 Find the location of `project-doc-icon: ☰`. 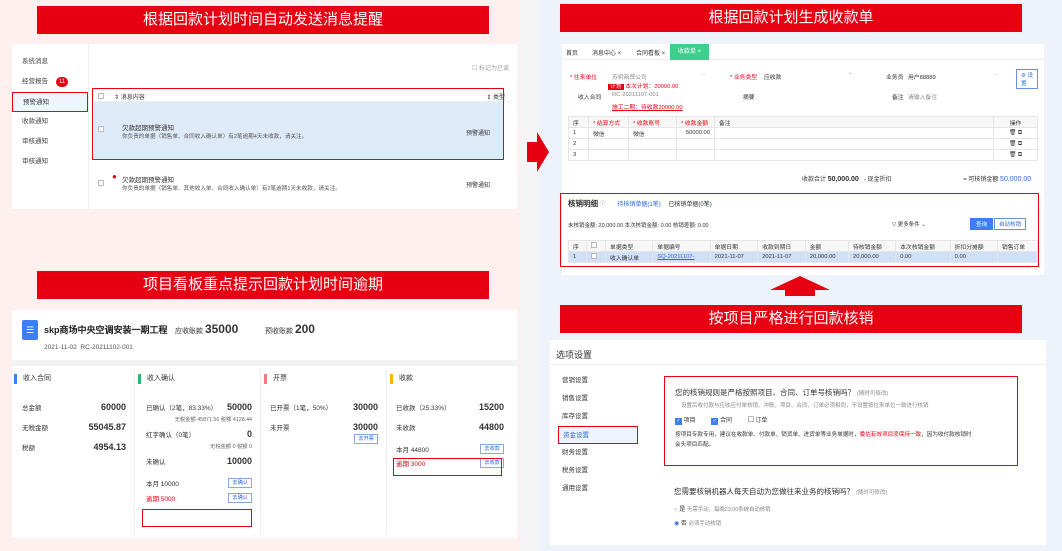

project-doc-icon: ☰ is located at coordinates (30, 330).